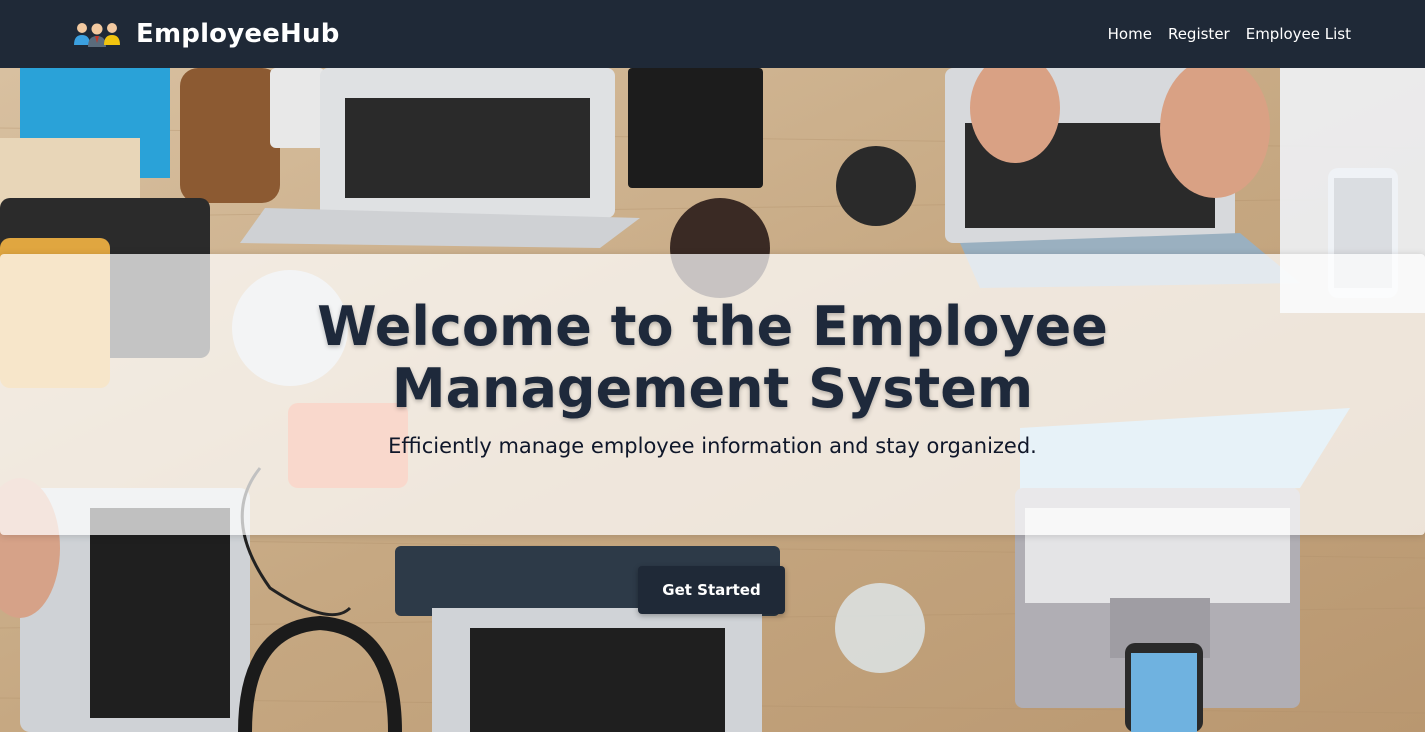 The image size is (1425, 732). What do you see at coordinates (712, 34) in the screenshot?
I see `top-navbar: EmployeeHub Home Register Employee List` at bounding box center [712, 34].